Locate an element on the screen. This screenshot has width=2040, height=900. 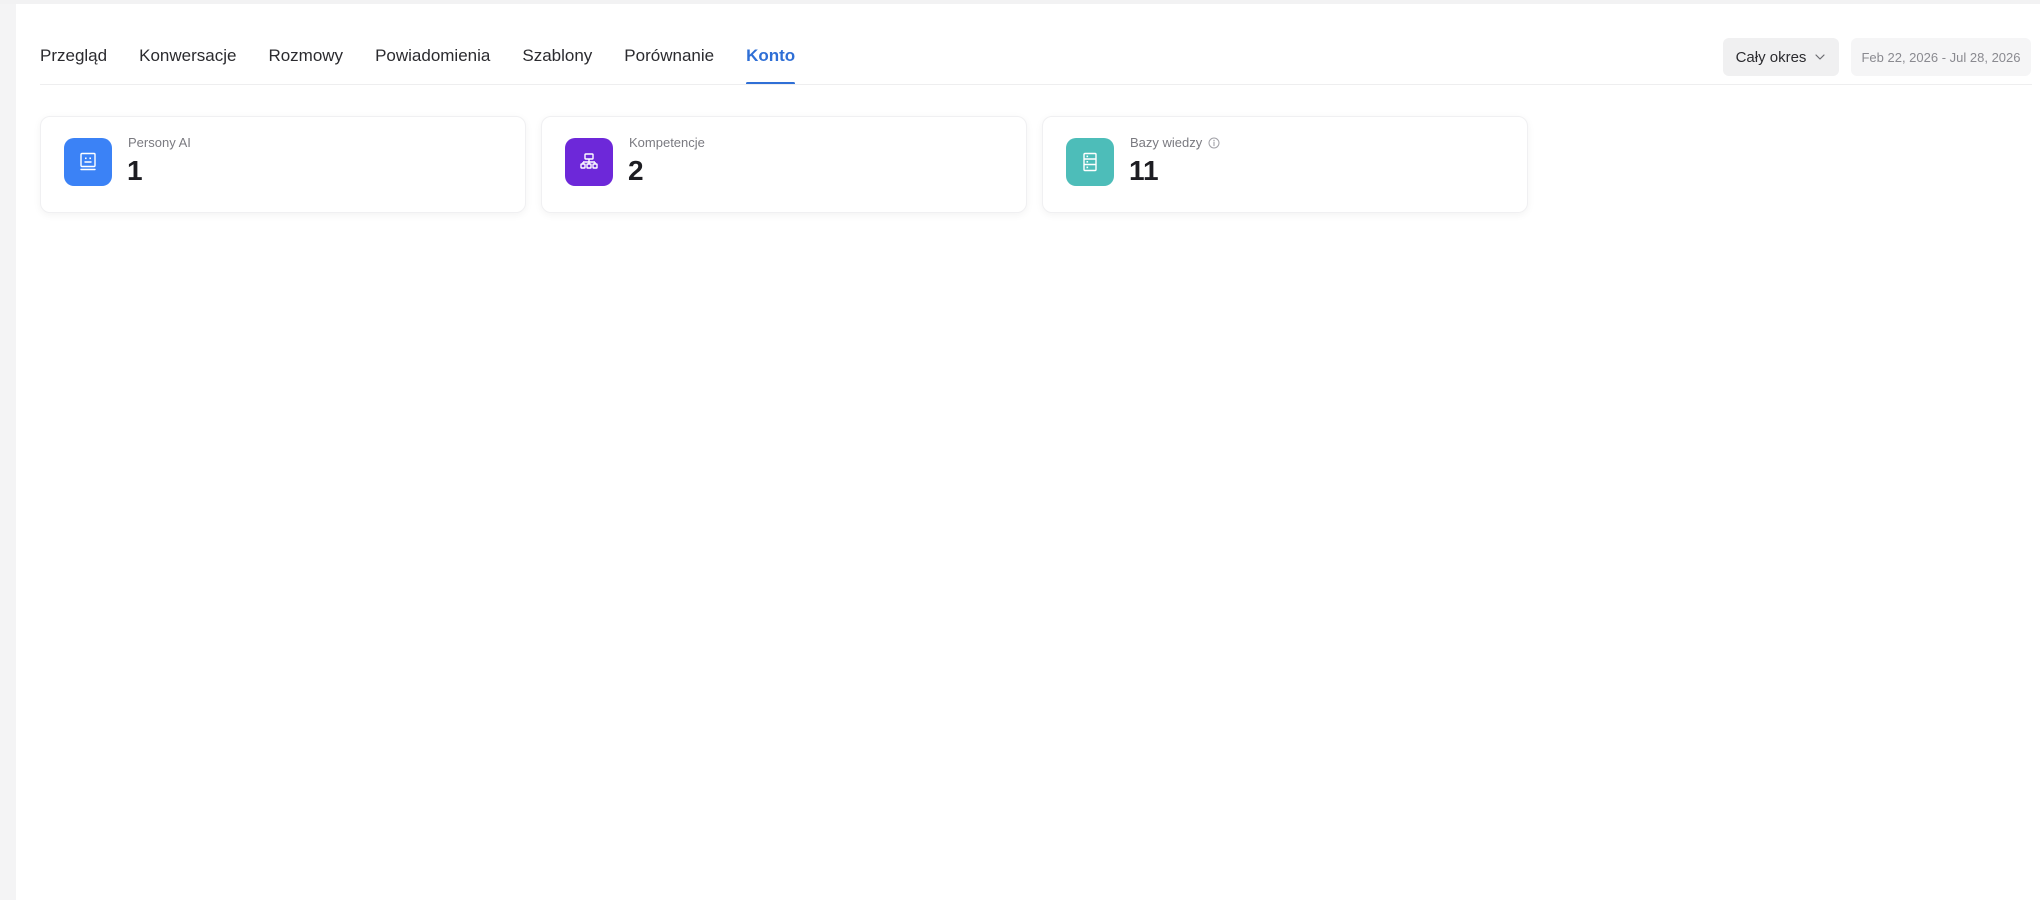
stat-card-kompetencje: Kompetencje 2 is located at coordinates (784, 164).